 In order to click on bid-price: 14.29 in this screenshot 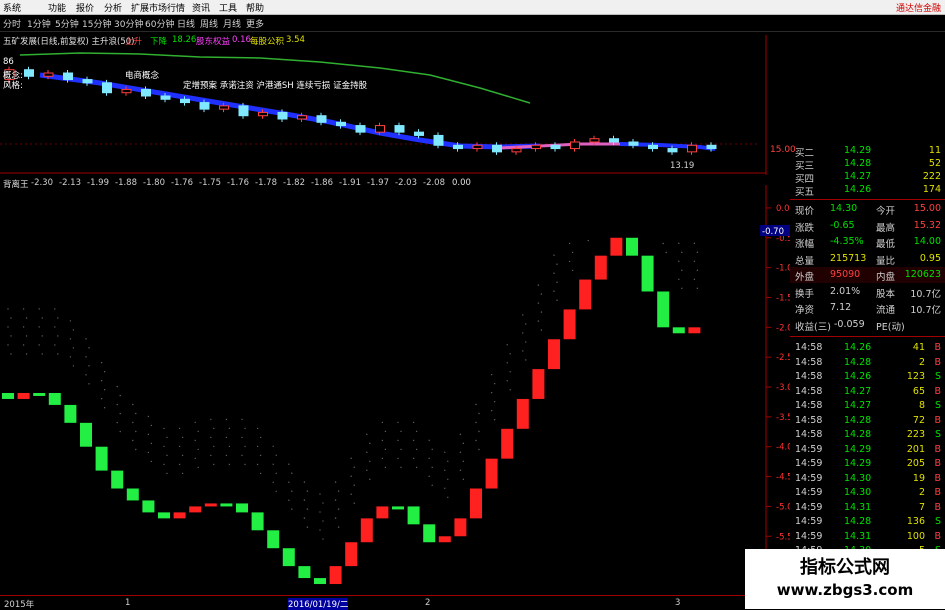, I will do `click(858, 150)`.